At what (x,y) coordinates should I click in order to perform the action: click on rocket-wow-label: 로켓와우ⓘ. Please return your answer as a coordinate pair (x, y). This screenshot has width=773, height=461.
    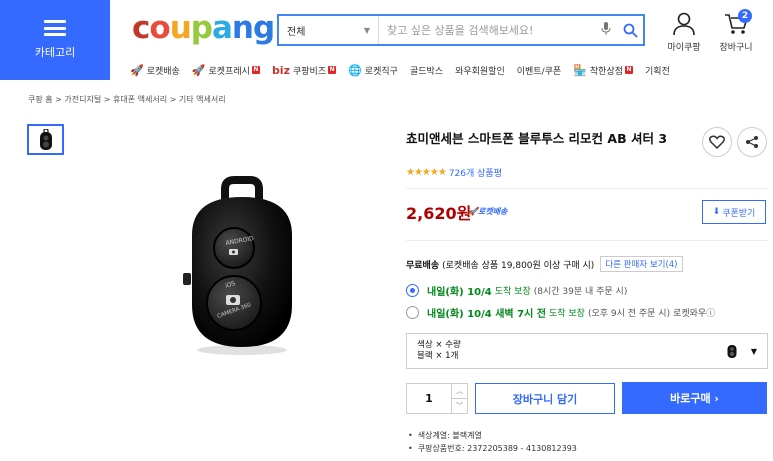
    Looking at the image, I should click on (694, 314).